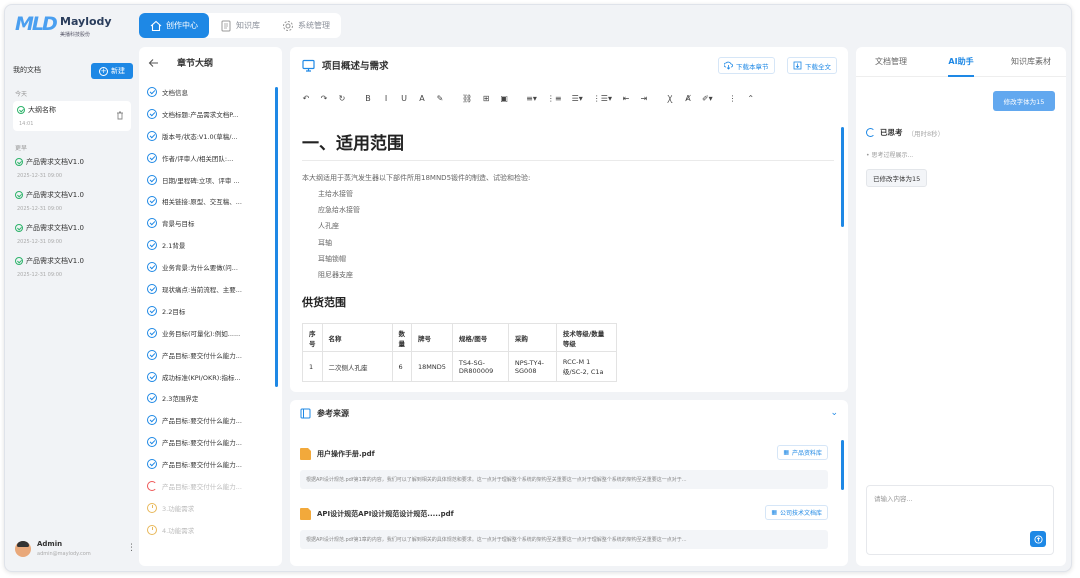 Image resolution: width=1080 pixels, height=578 pixels. What do you see at coordinates (1038, 539) in the screenshot?
I see `send-button` at bounding box center [1038, 539].